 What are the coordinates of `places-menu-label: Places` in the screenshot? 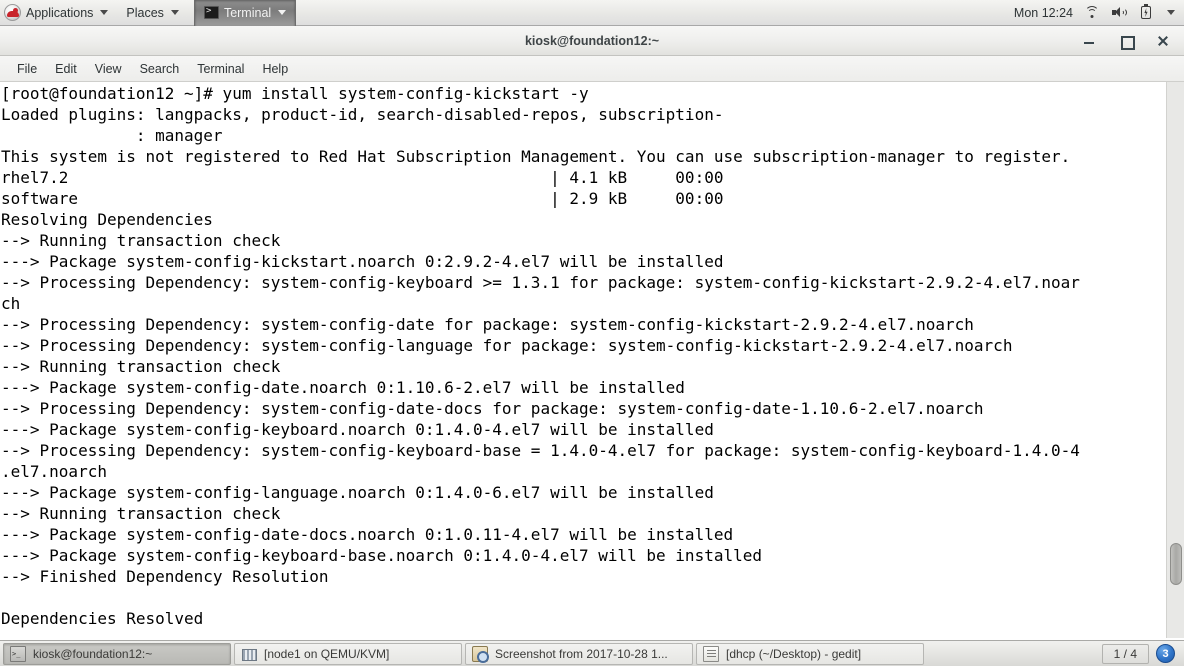 It's located at (145, 12).